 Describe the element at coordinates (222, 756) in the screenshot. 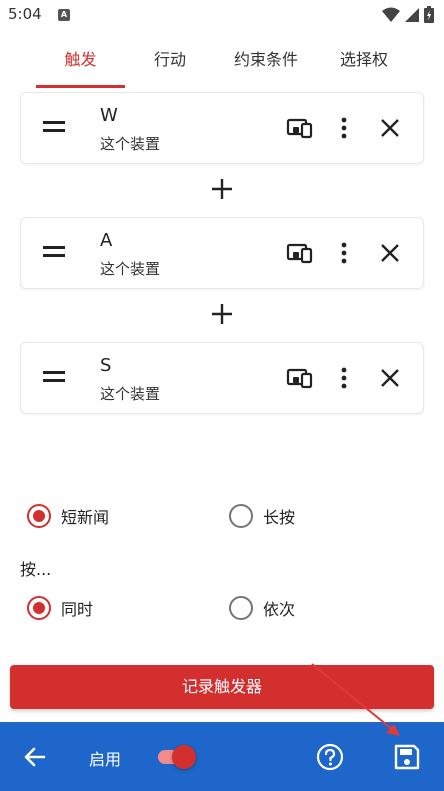

I see `bottom-app-bar: 启用` at that location.